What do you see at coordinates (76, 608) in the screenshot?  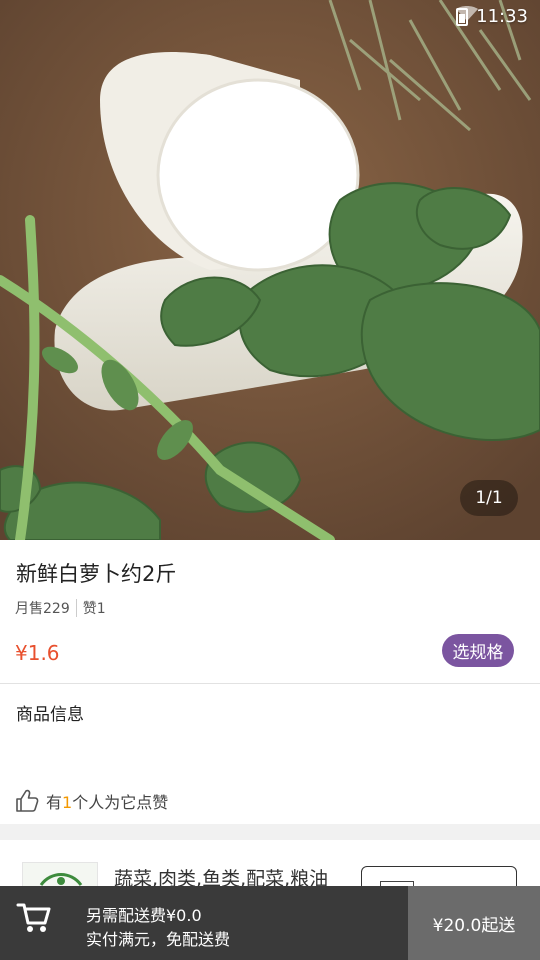 I see `meta-divider` at bounding box center [76, 608].